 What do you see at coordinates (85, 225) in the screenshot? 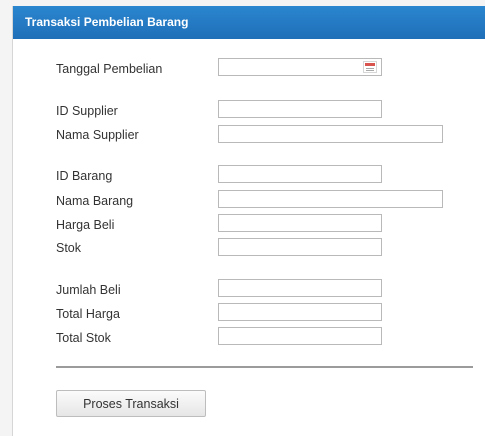
I see `harga-beli-label: Harga Beli` at bounding box center [85, 225].